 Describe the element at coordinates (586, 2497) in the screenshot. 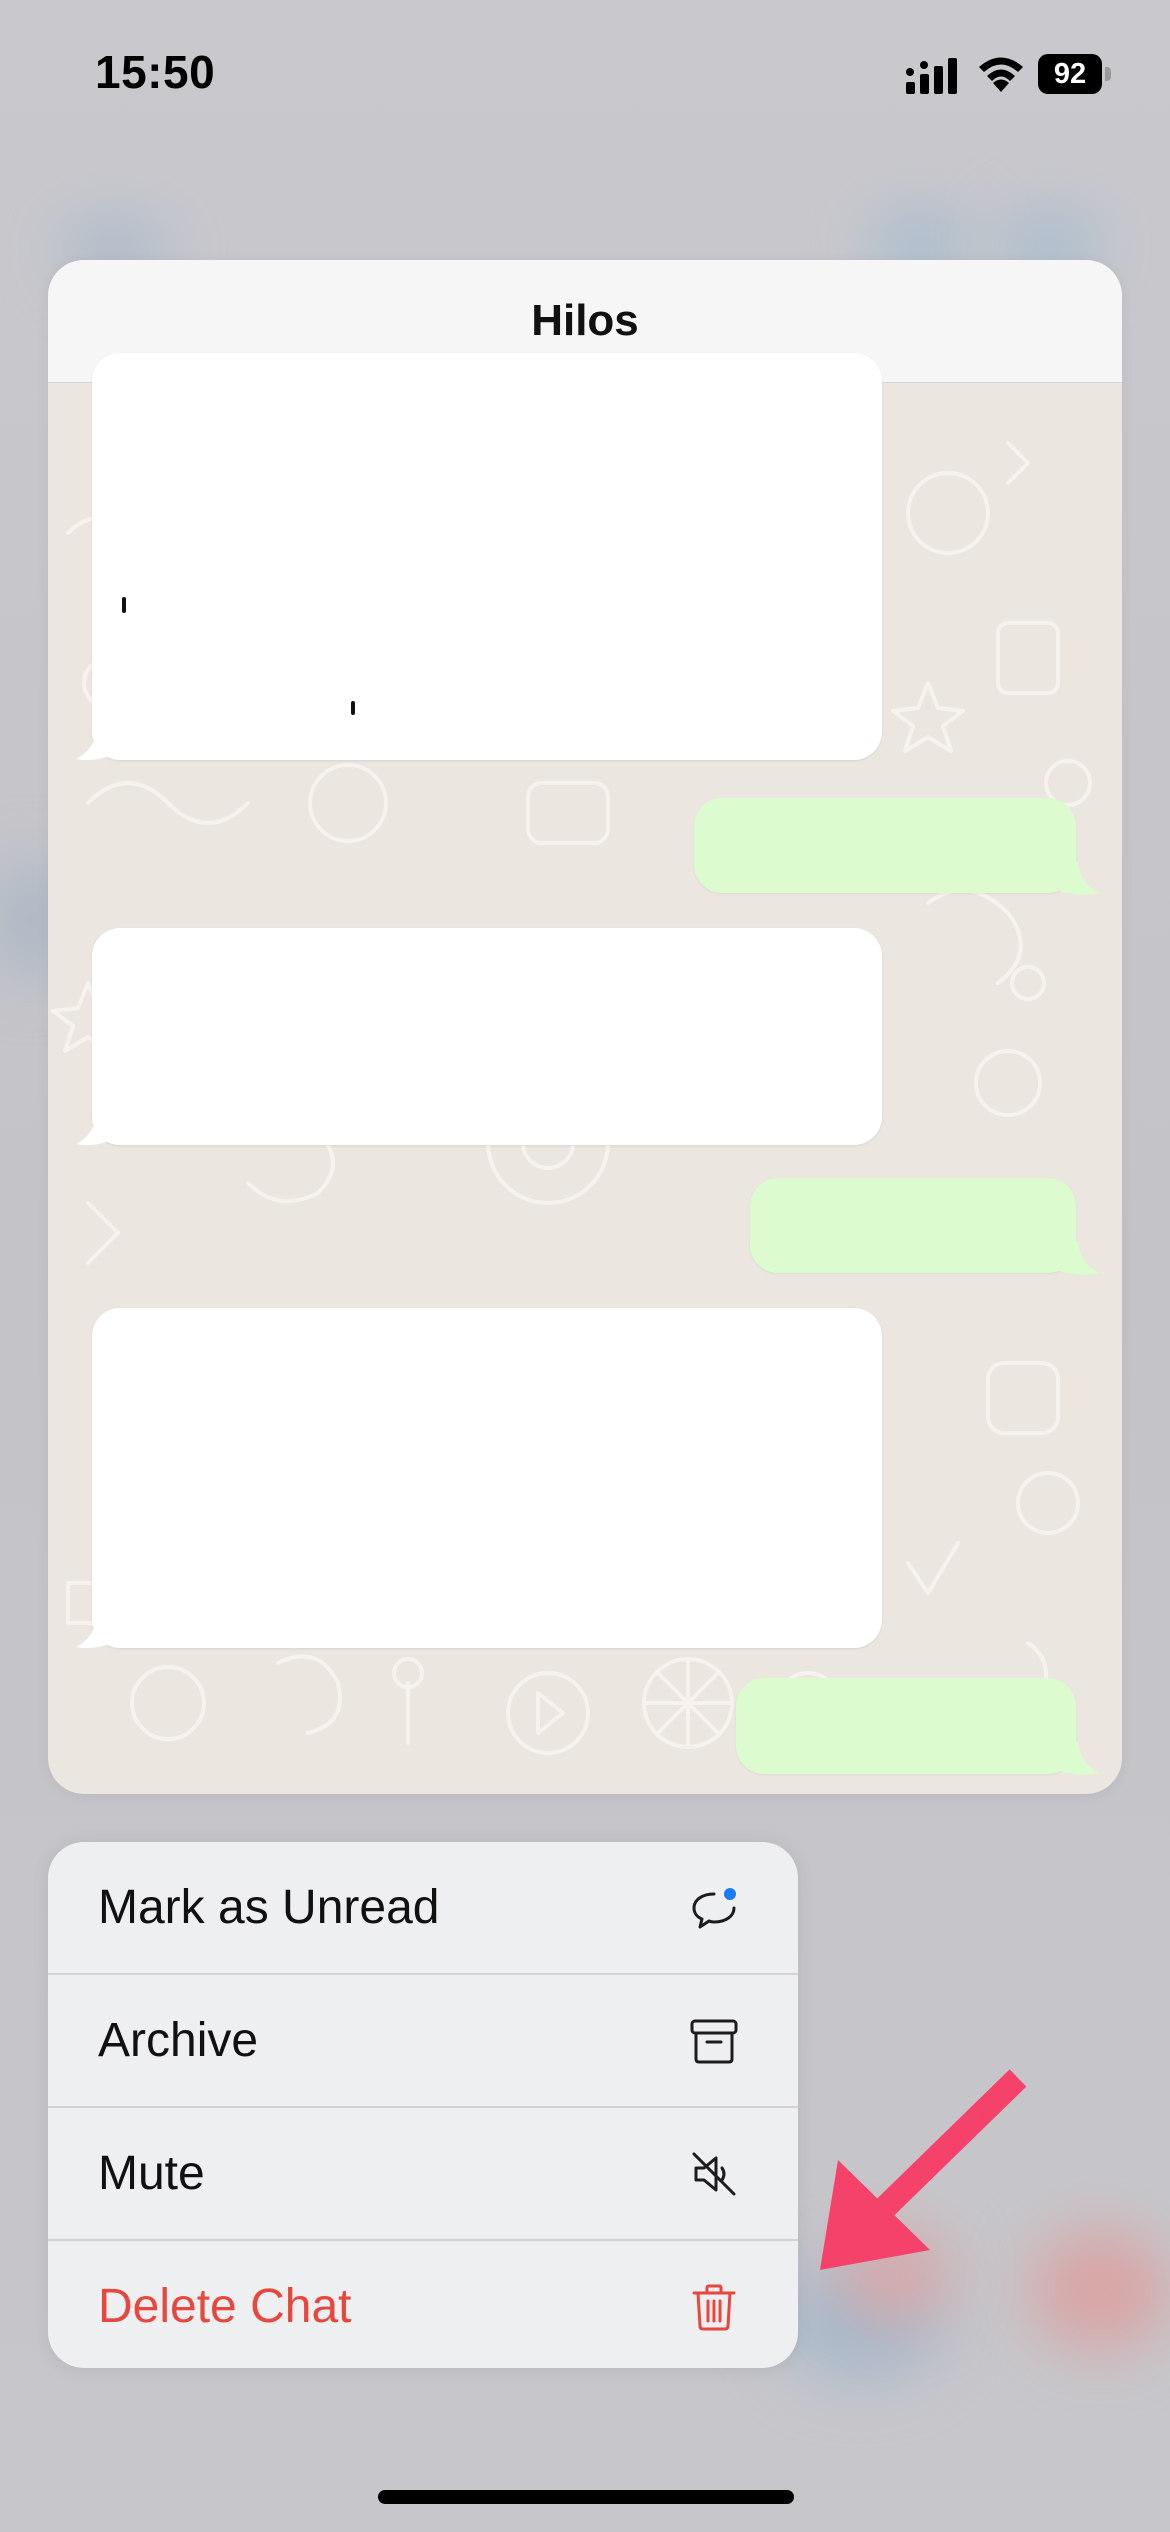

I see `home-indicator` at that location.